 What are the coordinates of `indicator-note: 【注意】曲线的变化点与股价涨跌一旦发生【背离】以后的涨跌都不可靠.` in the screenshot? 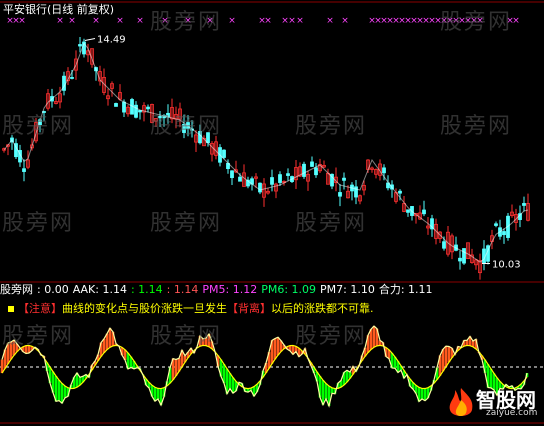 It's located at (191, 308).